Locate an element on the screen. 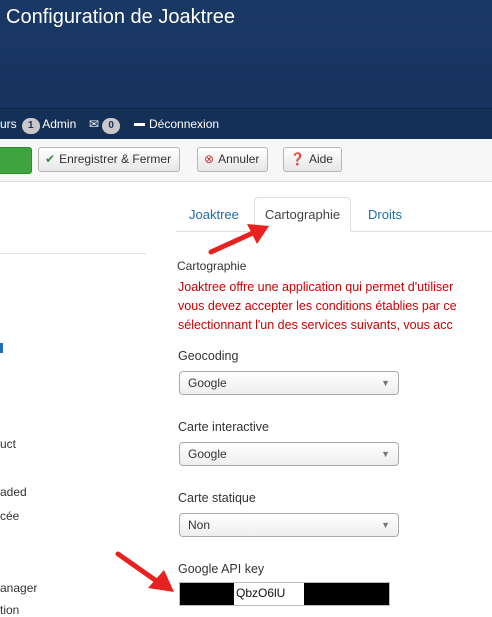 The image size is (492, 617). api-key-value: QbzO6lU is located at coordinates (261, 593).